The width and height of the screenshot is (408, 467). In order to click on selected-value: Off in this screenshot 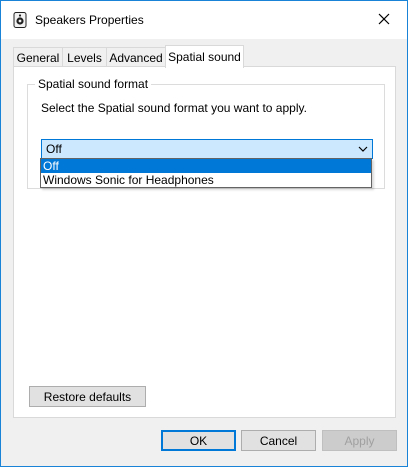, I will do `click(54, 149)`.